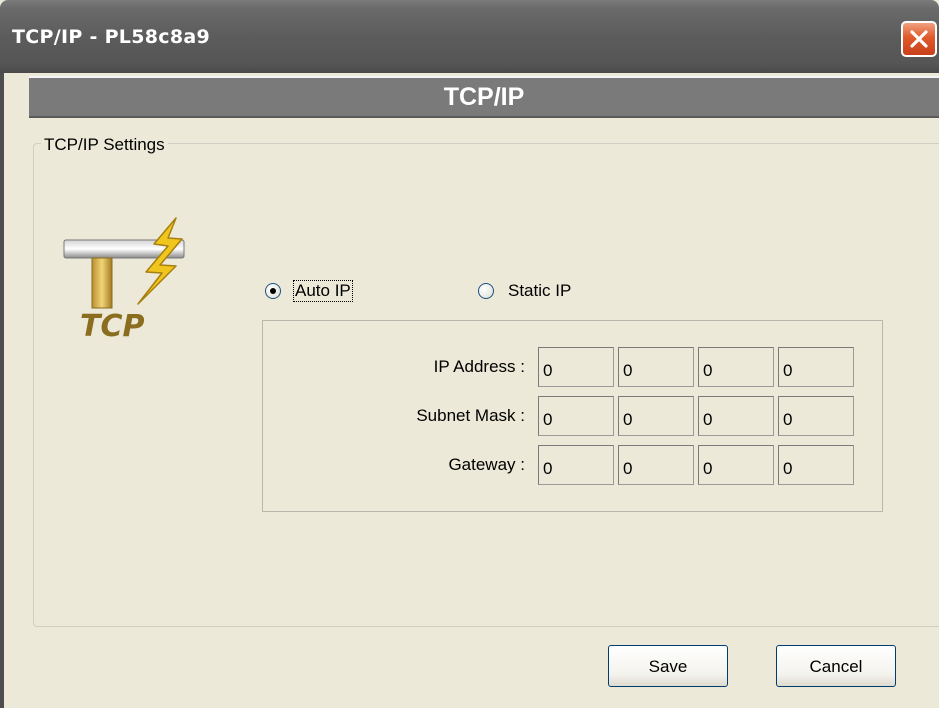 The image size is (939, 708). What do you see at coordinates (486, 464) in the screenshot?
I see `gateway-label: Gateway :` at bounding box center [486, 464].